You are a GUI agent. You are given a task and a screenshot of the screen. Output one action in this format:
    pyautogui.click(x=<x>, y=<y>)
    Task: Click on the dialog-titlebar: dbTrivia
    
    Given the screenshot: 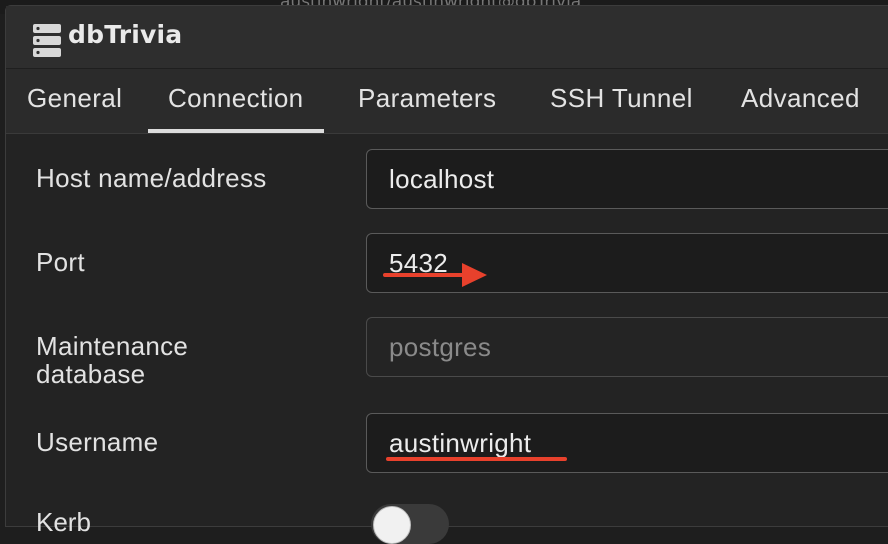 What is the action you would take?
    pyautogui.click(x=447, y=37)
    